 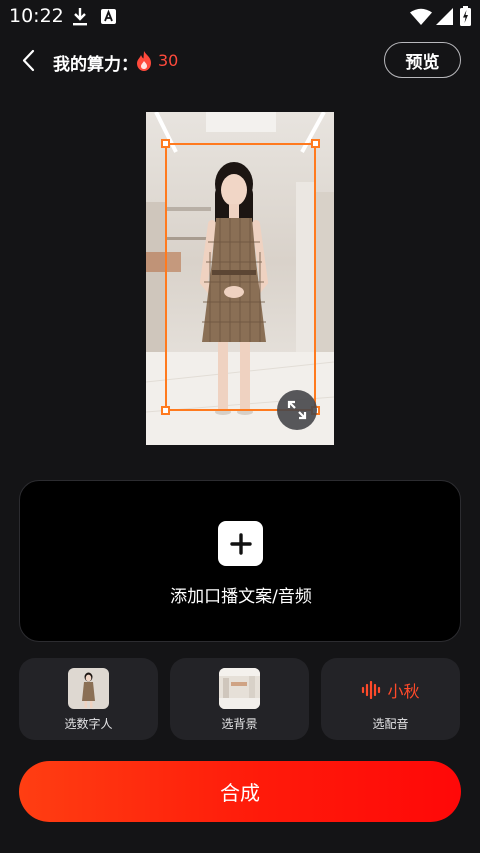 What do you see at coordinates (88, 688) in the screenshot?
I see `avatar-thumbnail` at bounding box center [88, 688].